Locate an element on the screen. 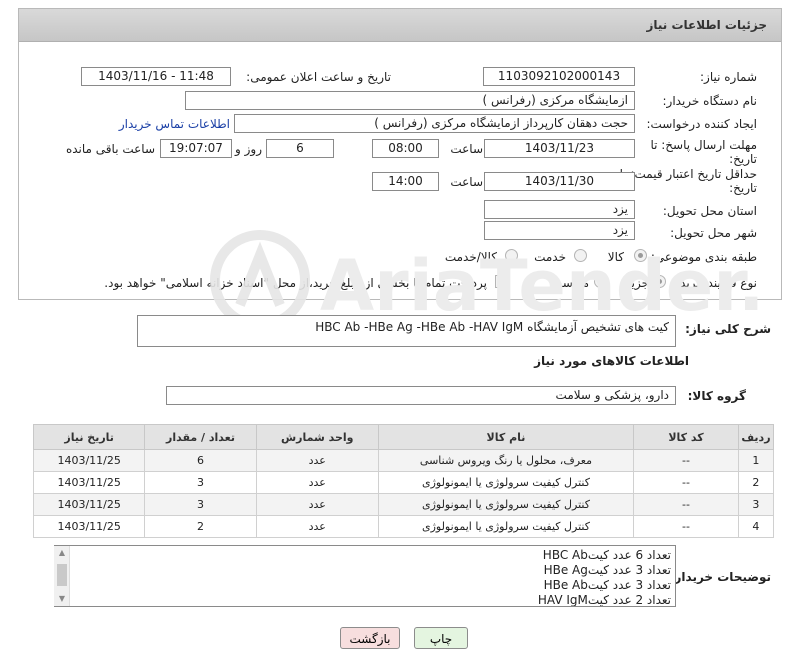  notes-scrollbar: ▲ ▼ is located at coordinates (62, 576).